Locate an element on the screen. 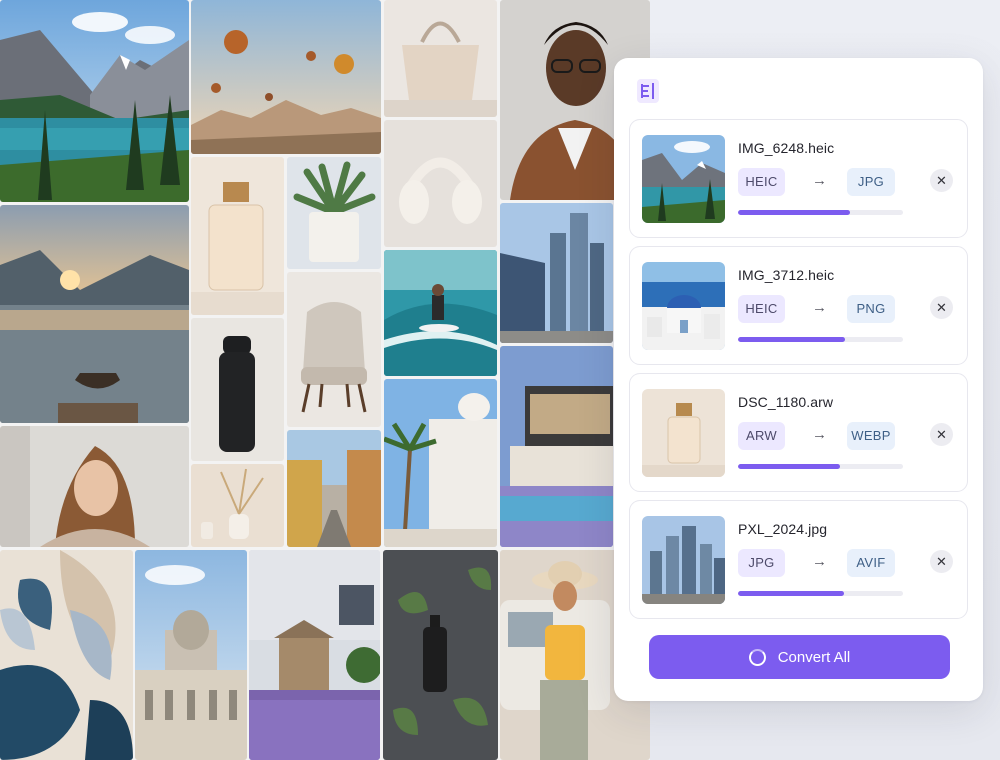 This screenshot has height=760, width=1000. old-town-street-photo is located at coordinates (334, 488).